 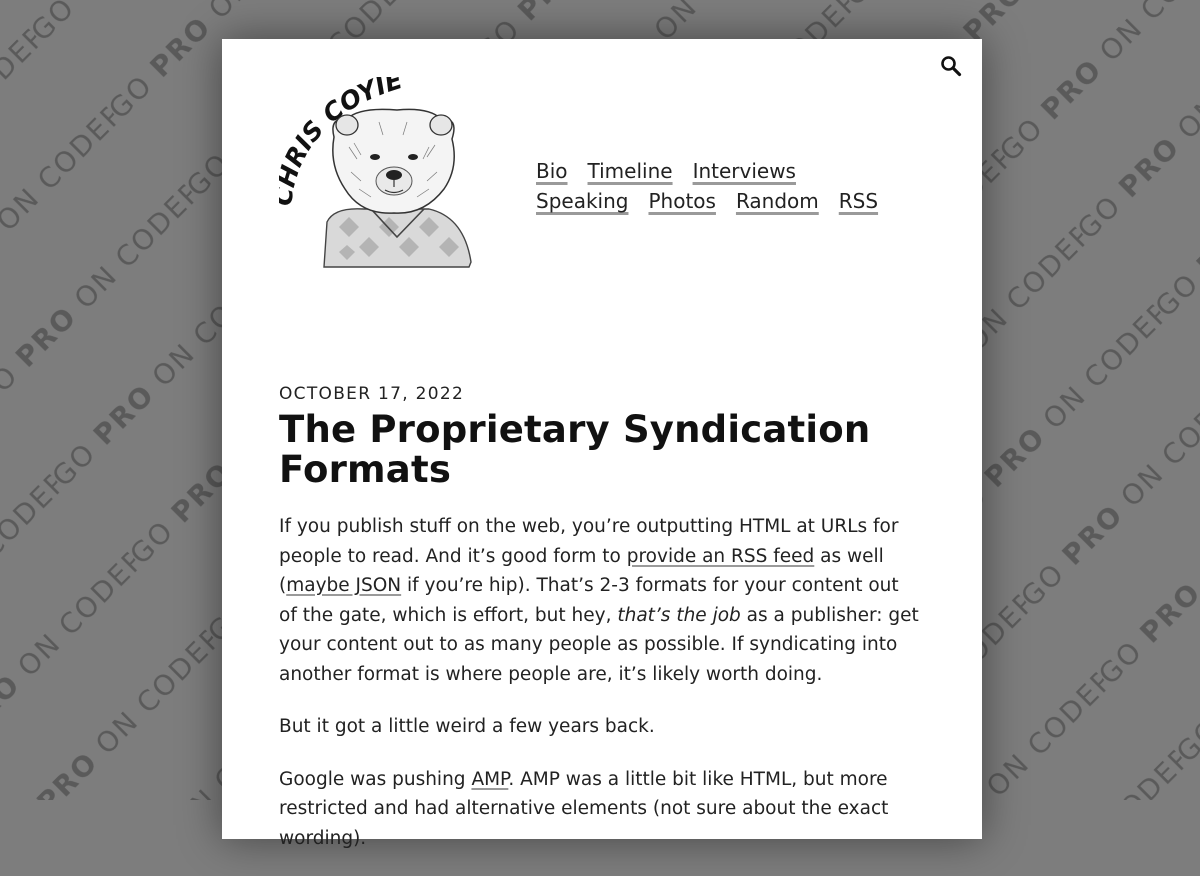 What do you see at coordinates (726, 201) in the screenshot?
I see `nav-row-2: Speaking Photos Random RSS` at bounding box center [726, 201].